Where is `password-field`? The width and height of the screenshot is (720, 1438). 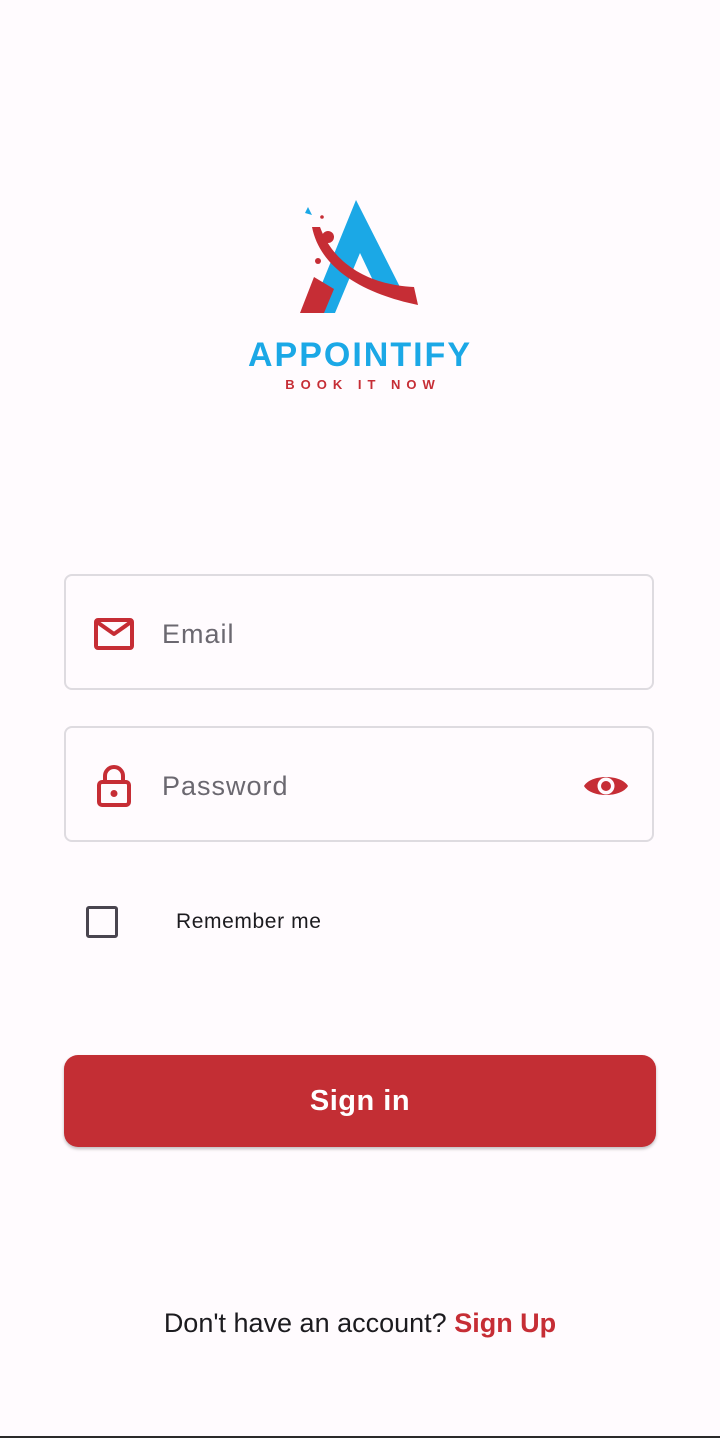 password-field is located at coordinates (359, 784).